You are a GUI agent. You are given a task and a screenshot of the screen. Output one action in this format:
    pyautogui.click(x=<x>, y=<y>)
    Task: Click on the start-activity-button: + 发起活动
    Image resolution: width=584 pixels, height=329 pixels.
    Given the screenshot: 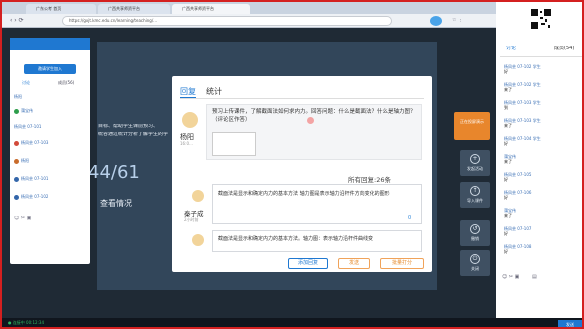 What is the action you would take?
    pyautogui.click(x=475, y=163)
    